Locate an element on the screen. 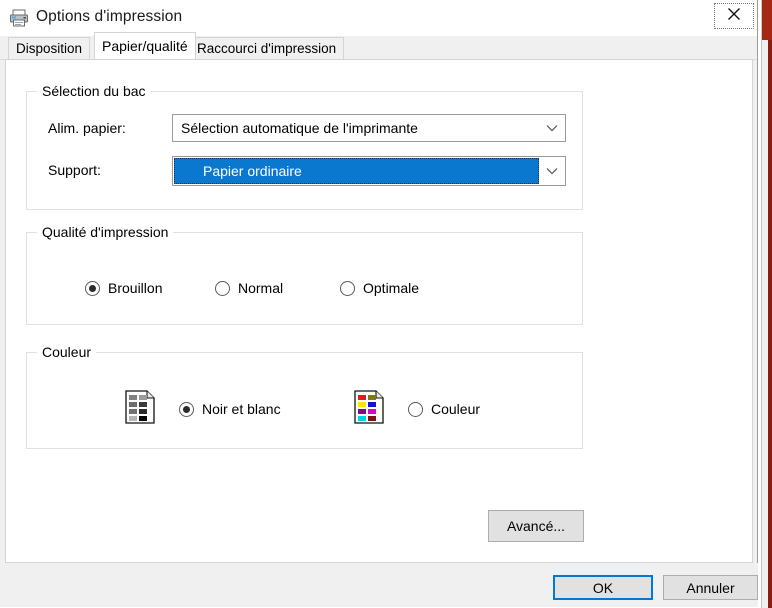 Image resolution: width=772 pixels, height=608 pixels. group-couleur: Couleur Noir et blanc Couleur is located at coordinates (304, 396).